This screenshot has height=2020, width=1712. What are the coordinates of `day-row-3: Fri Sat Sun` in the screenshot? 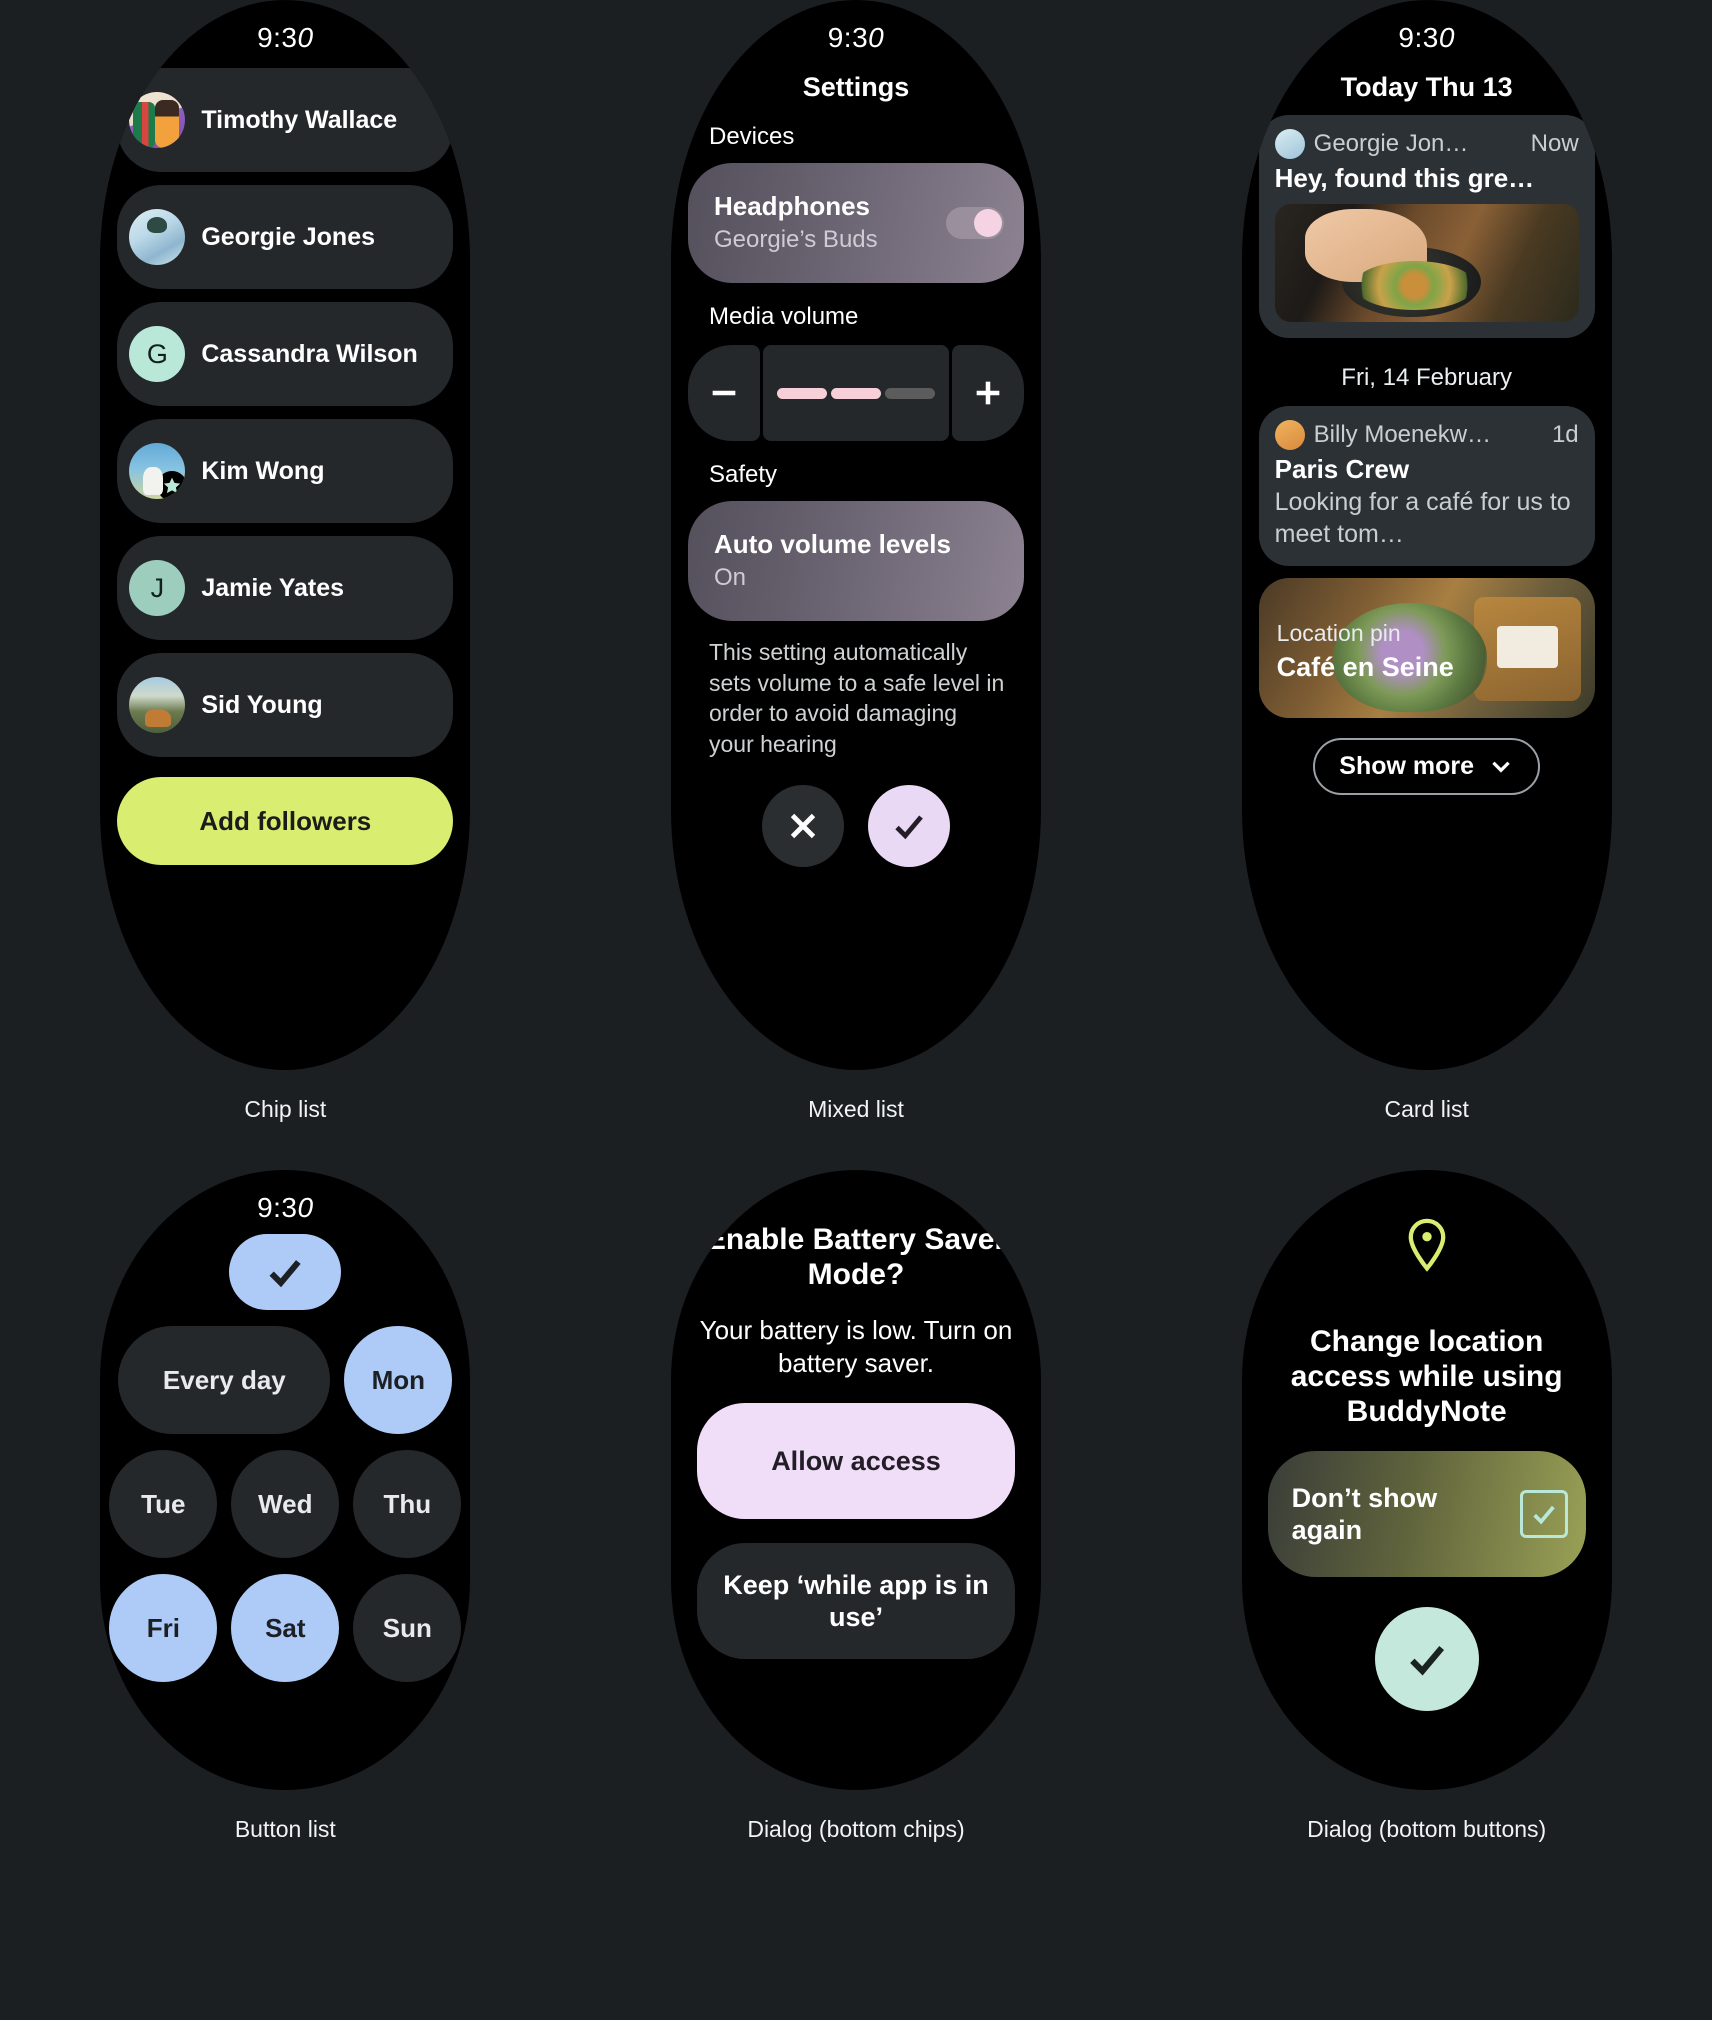 It's located at (285, 1628).